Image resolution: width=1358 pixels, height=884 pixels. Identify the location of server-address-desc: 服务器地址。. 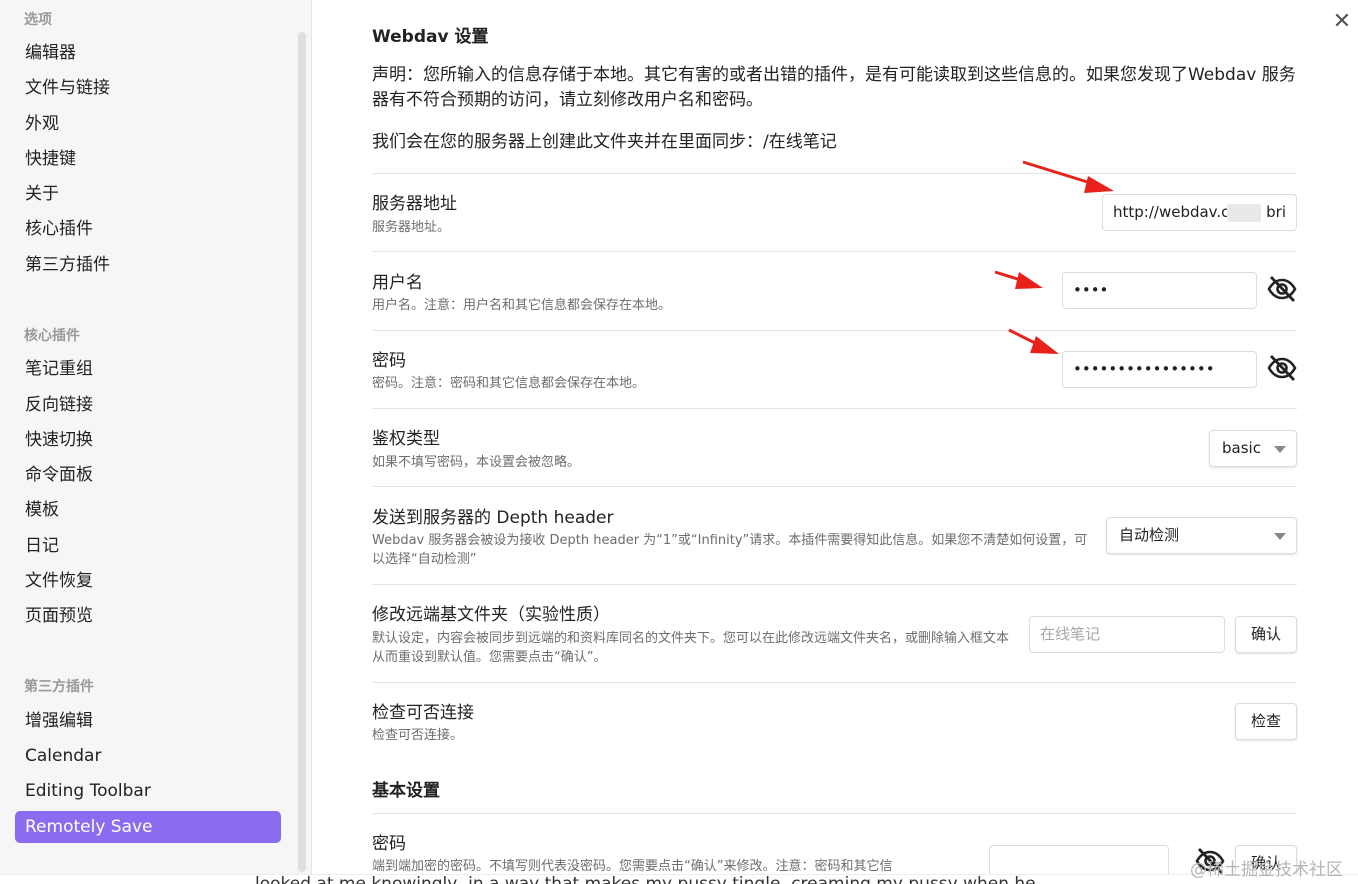
(411, 227).